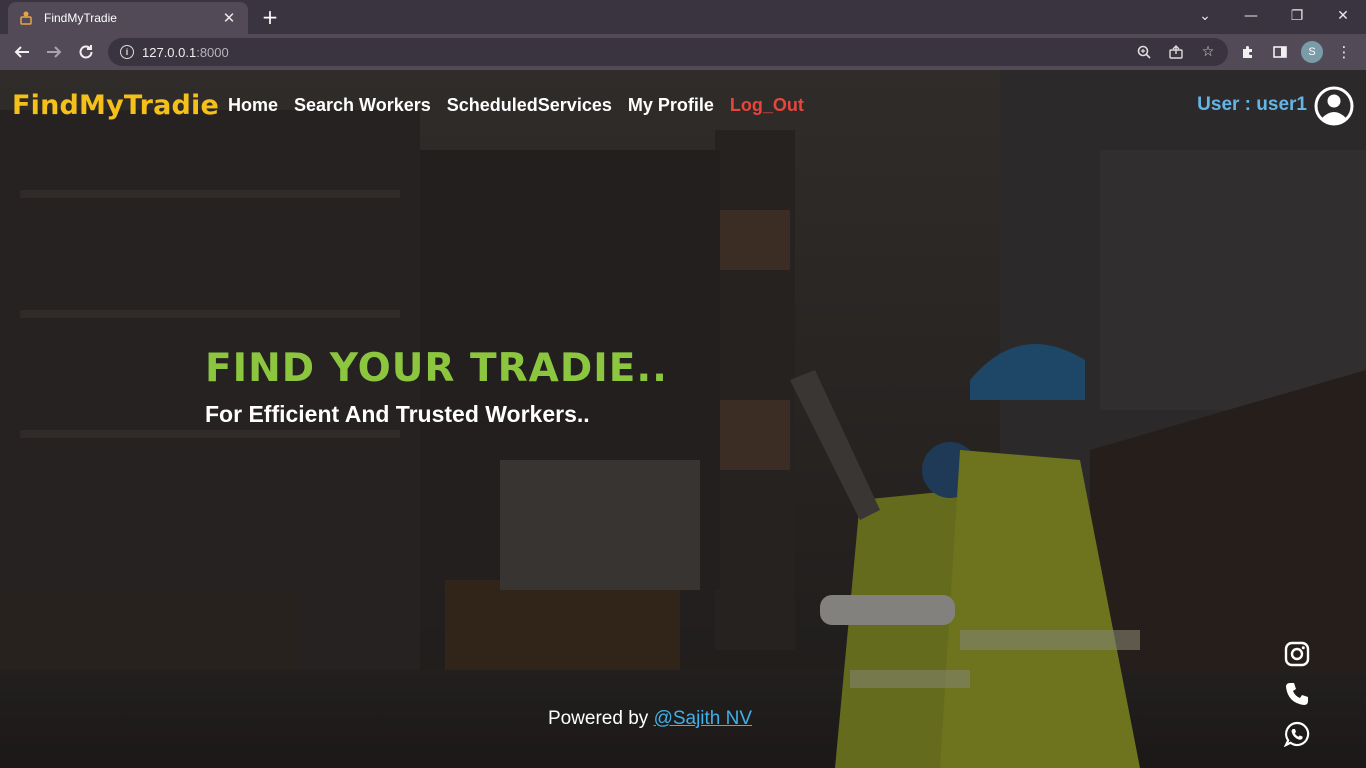 This screenshot has height=768, width=1366. What do you see at coordinates (212, 52) in the screenshot?
I see `url-port: :8000` at bounding box center [212, 52].